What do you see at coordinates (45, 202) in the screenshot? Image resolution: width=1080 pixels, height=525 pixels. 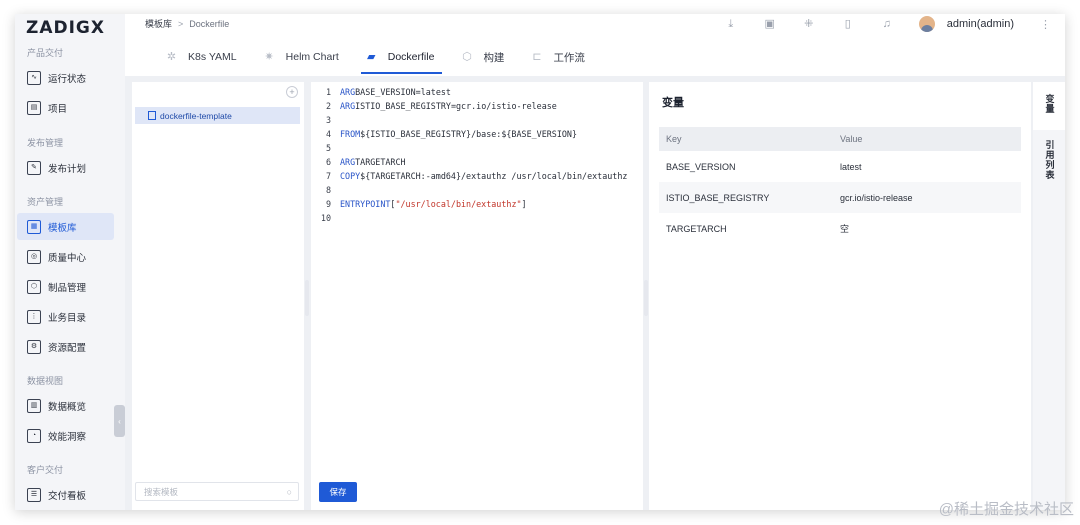 I see `section-title: 资产管理` at bounding box center [45, 202].